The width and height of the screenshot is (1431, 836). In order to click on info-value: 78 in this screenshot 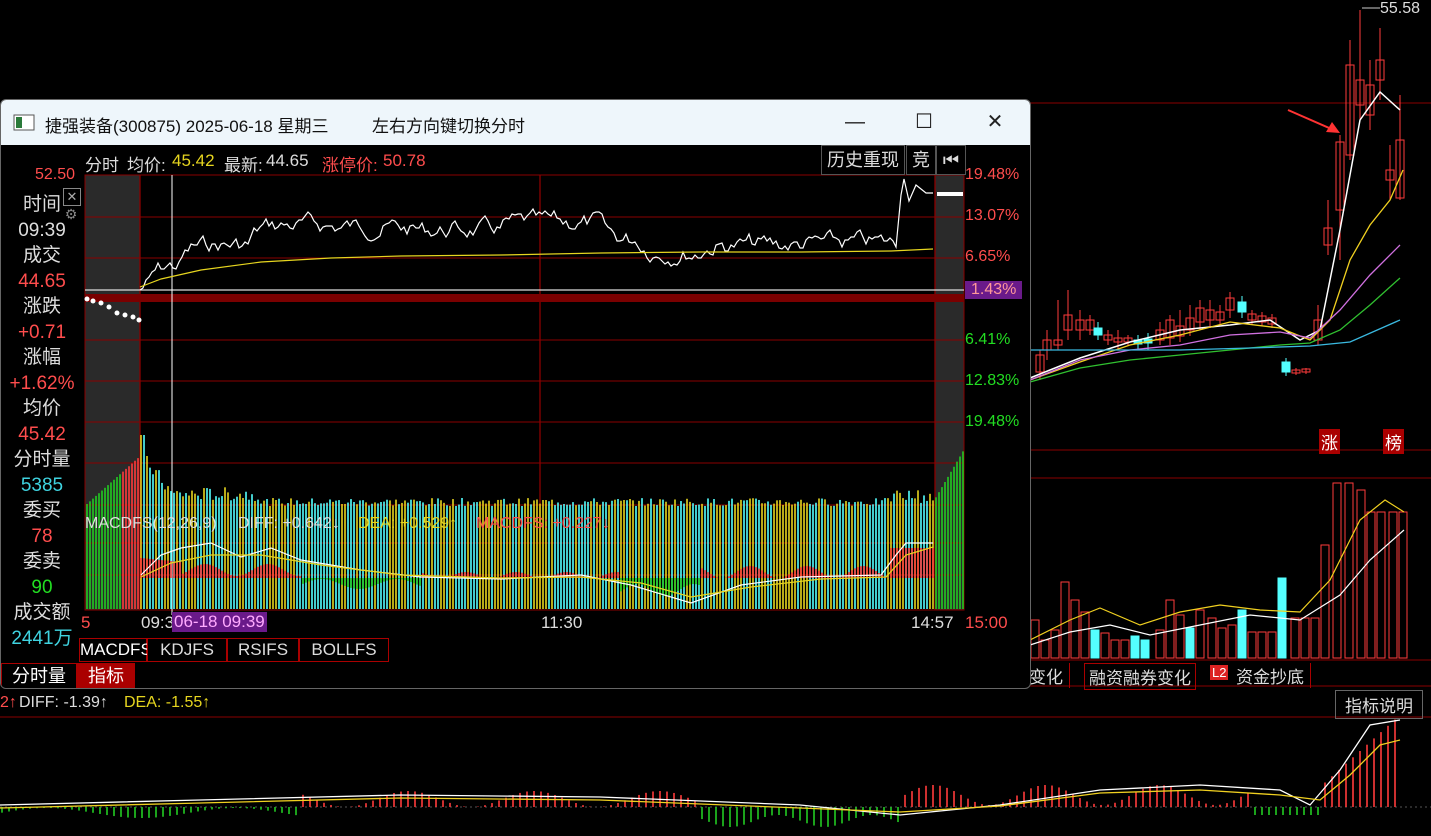, I will do `click(42, 536)`.